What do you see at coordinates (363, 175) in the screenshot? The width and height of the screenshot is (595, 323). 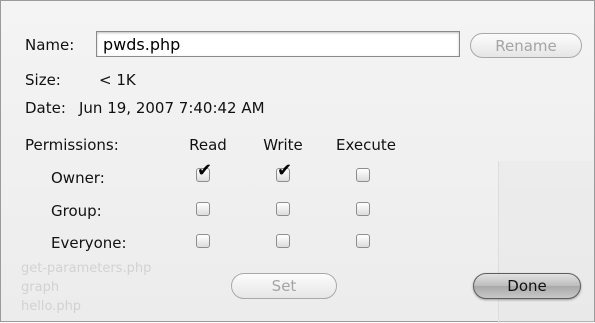 I see `owner-execute-checkbox` at bounding box center [363, 175].